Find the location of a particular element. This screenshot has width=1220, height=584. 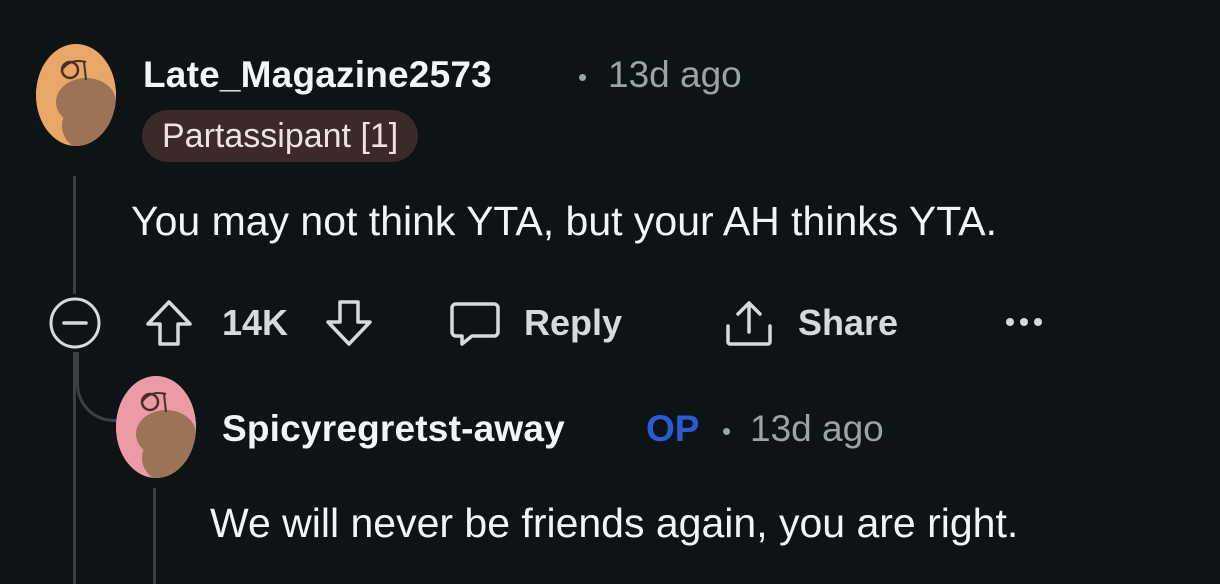

reply-timestamp: 13d ago is located at coordinates (817, 429).